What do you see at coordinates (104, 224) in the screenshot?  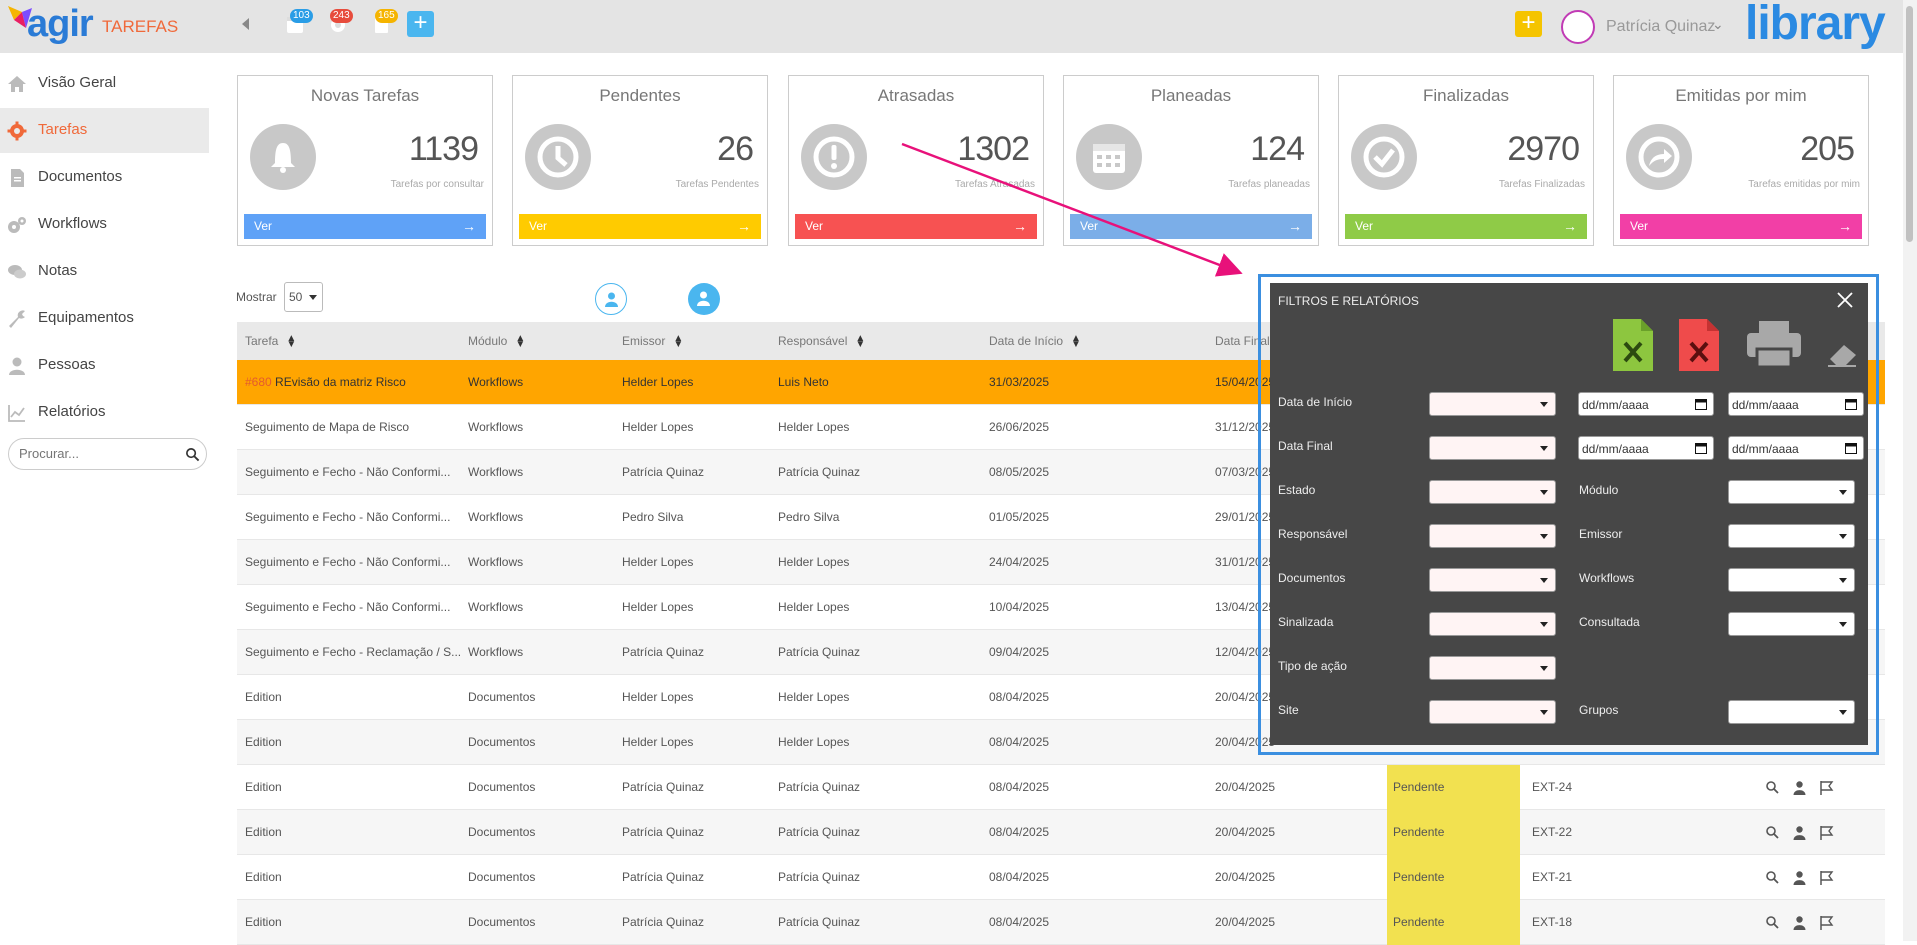 I see `sidebar-item-workflows: Workflows` at bounding box center [104, 224].